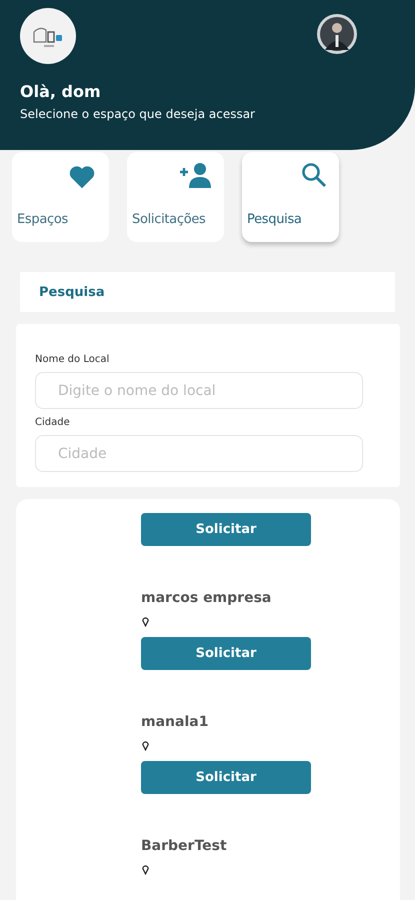 The image size is (415, 900). Describe the element at coordinates (290, 197) in the screenshot. I see `tab: Pesquisa` at that location.